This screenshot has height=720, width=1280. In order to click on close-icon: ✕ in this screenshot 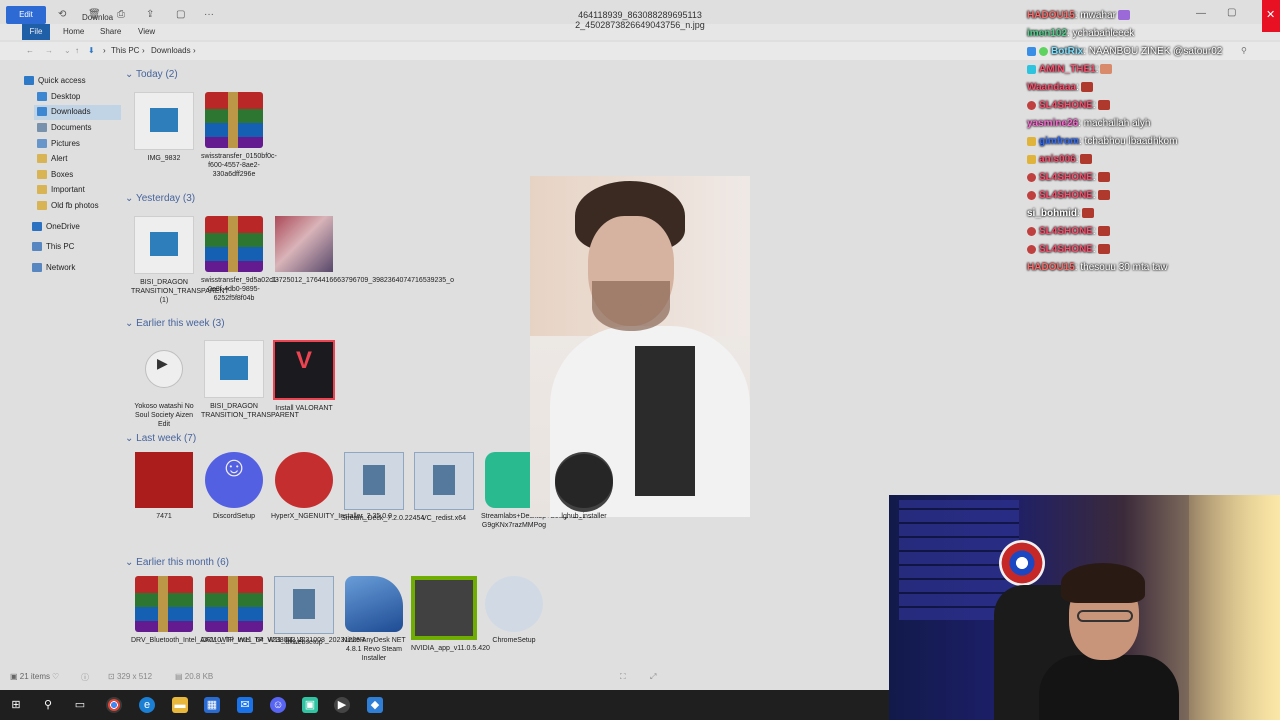, I will do `click(1271, 15)`.